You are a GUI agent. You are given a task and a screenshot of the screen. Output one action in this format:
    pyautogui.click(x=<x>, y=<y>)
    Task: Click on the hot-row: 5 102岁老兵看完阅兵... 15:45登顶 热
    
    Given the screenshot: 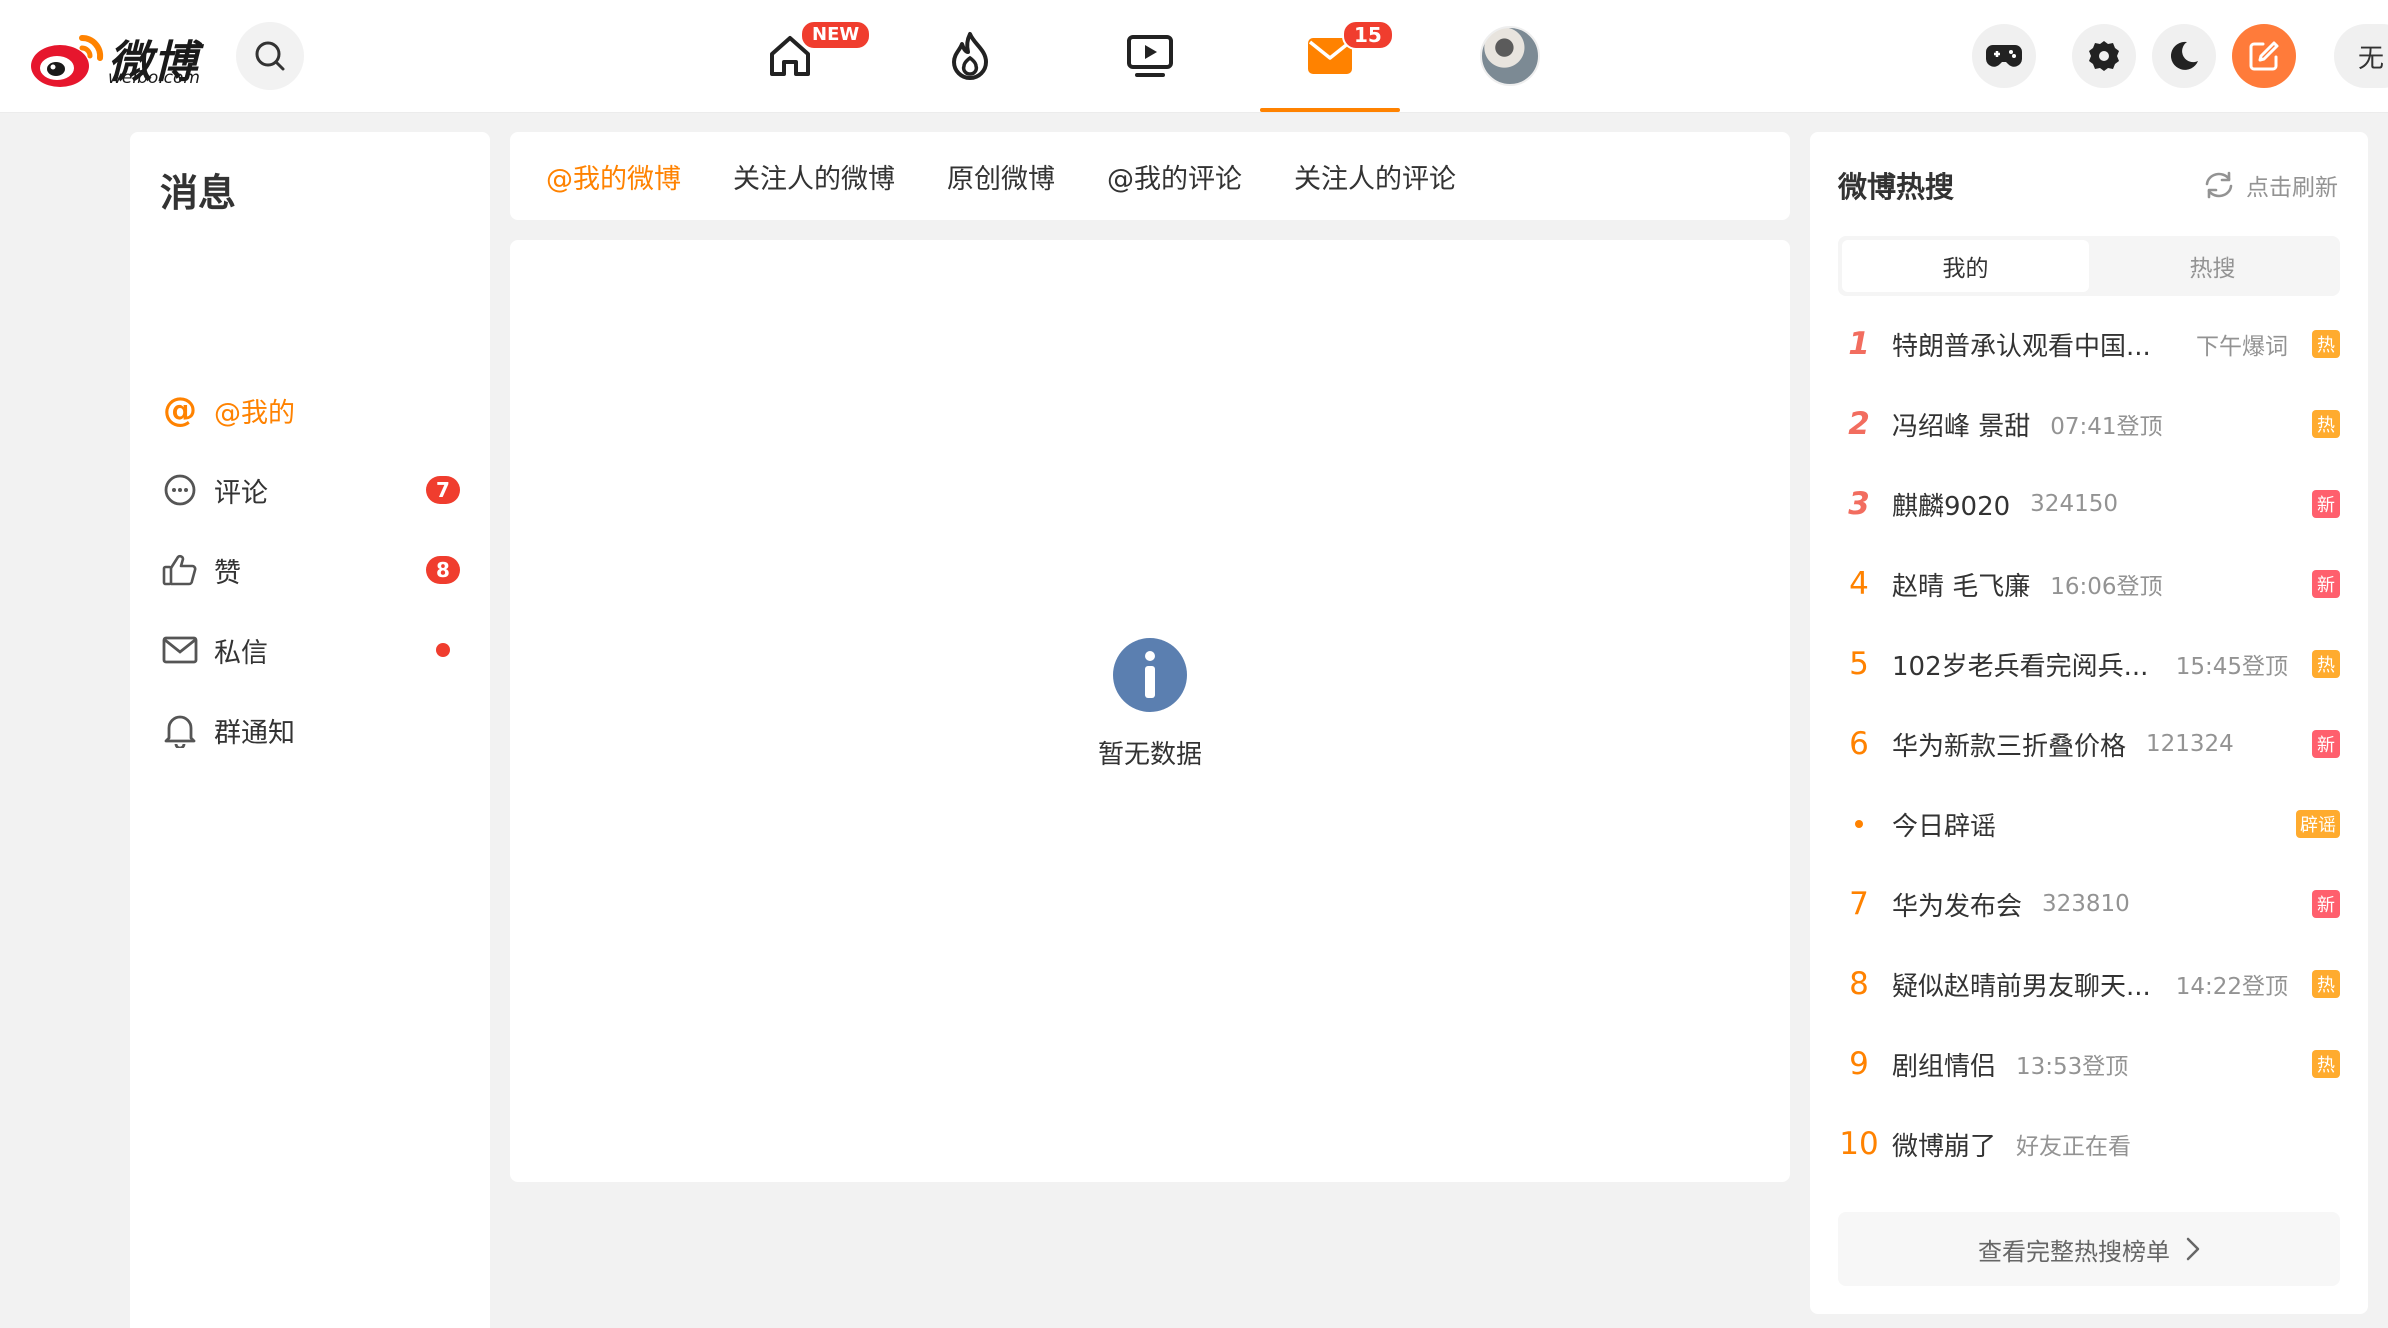 What is the action you would take?
    pyautogui.click(x=2089, y=664)
    